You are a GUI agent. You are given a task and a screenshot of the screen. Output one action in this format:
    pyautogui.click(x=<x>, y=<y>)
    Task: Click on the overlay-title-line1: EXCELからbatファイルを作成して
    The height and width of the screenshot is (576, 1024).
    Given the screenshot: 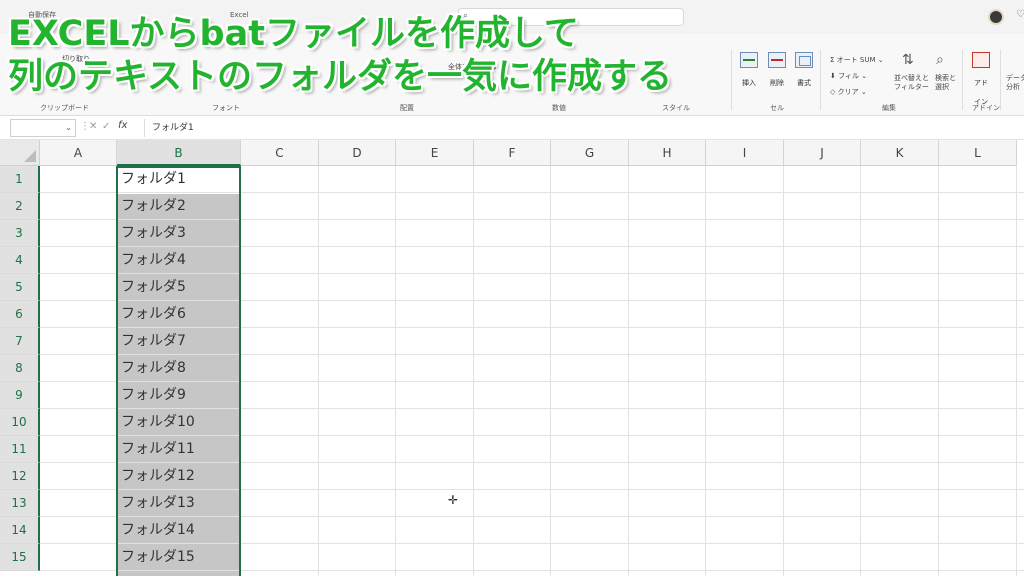 What is the action you would take?
    pyautogui.click(x=293, y=34)
    